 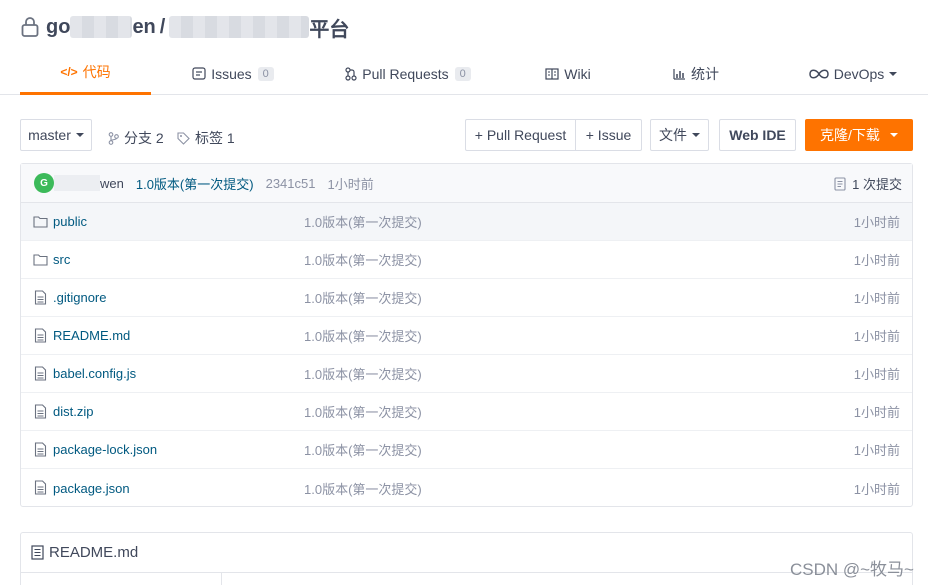 What do you see at coordinates (850, 135) in the screenshot?
I see `clone-download-label: 克隆/下载` at bounding box center [850, 135].